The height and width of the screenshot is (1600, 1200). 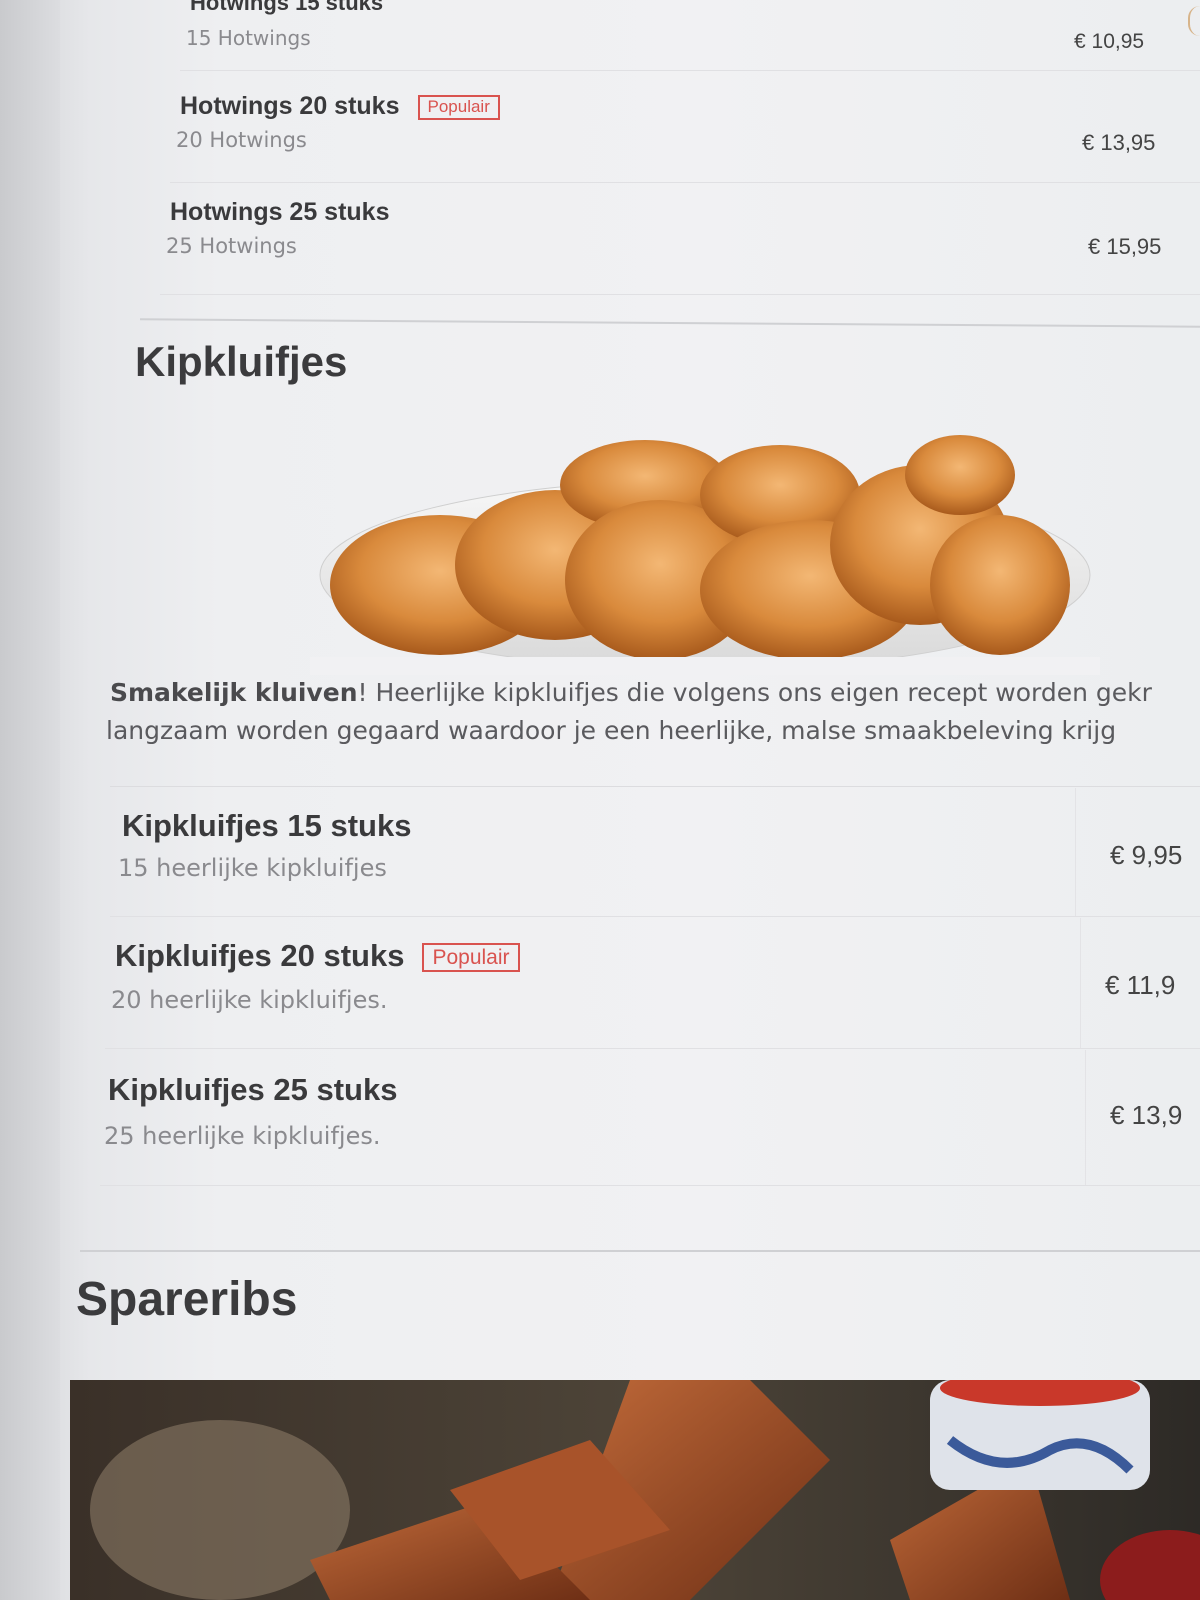 What do you see at coordinates (1109, 41) in the screenshot?
I see `item-price: € 10,95` at bounding box center [1109, 41].